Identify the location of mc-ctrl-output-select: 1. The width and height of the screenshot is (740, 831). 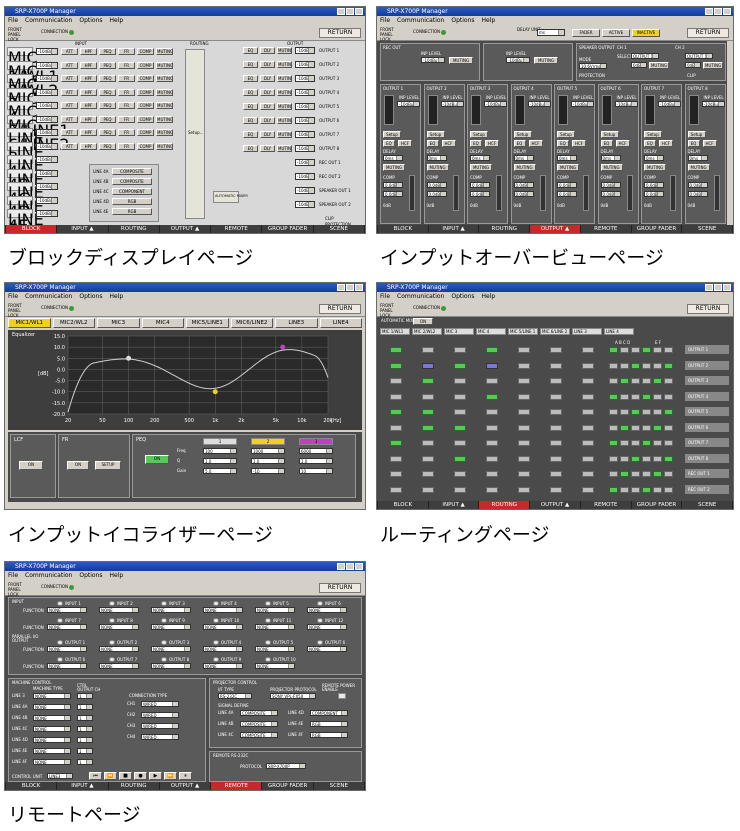
(85, 729).